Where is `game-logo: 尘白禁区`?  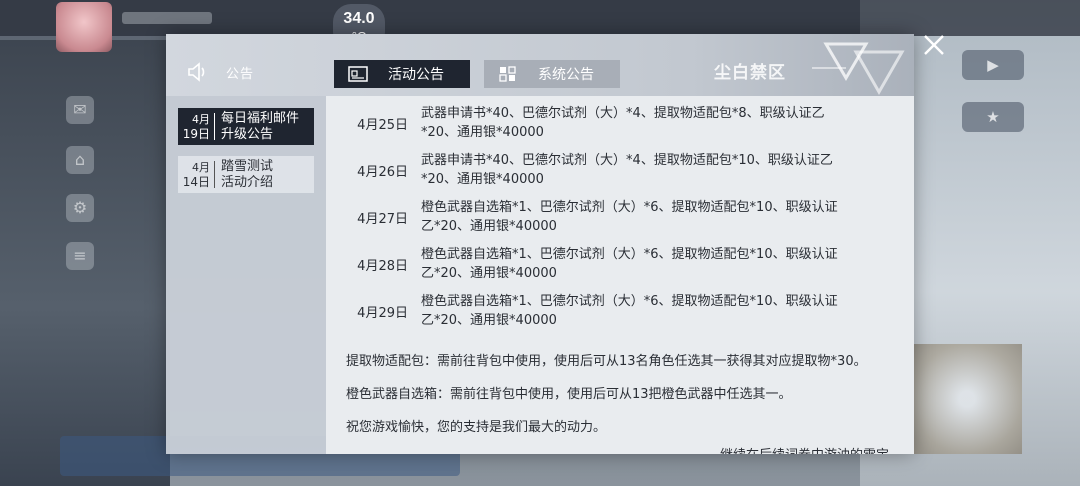 game-logo: 尘白禁区 is located at coordinates (814, 69).